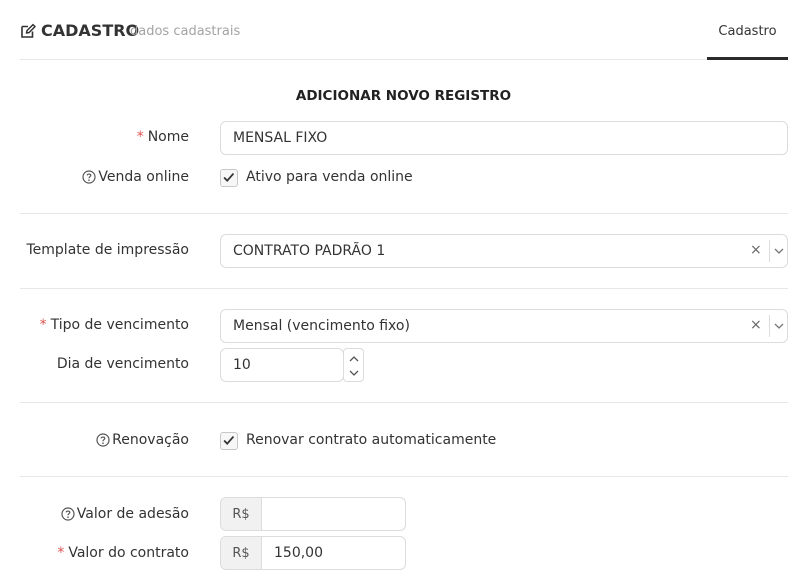  What do you see at coordinates (162, 137) in the screenshot?
I see `nome-label: * Nome` at bounding box center [162, 137].